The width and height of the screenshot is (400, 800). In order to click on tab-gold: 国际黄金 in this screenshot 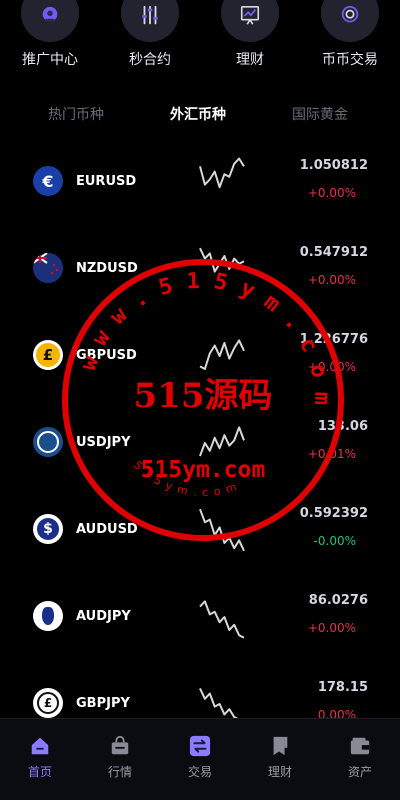, I will do `click(320, 114)`.